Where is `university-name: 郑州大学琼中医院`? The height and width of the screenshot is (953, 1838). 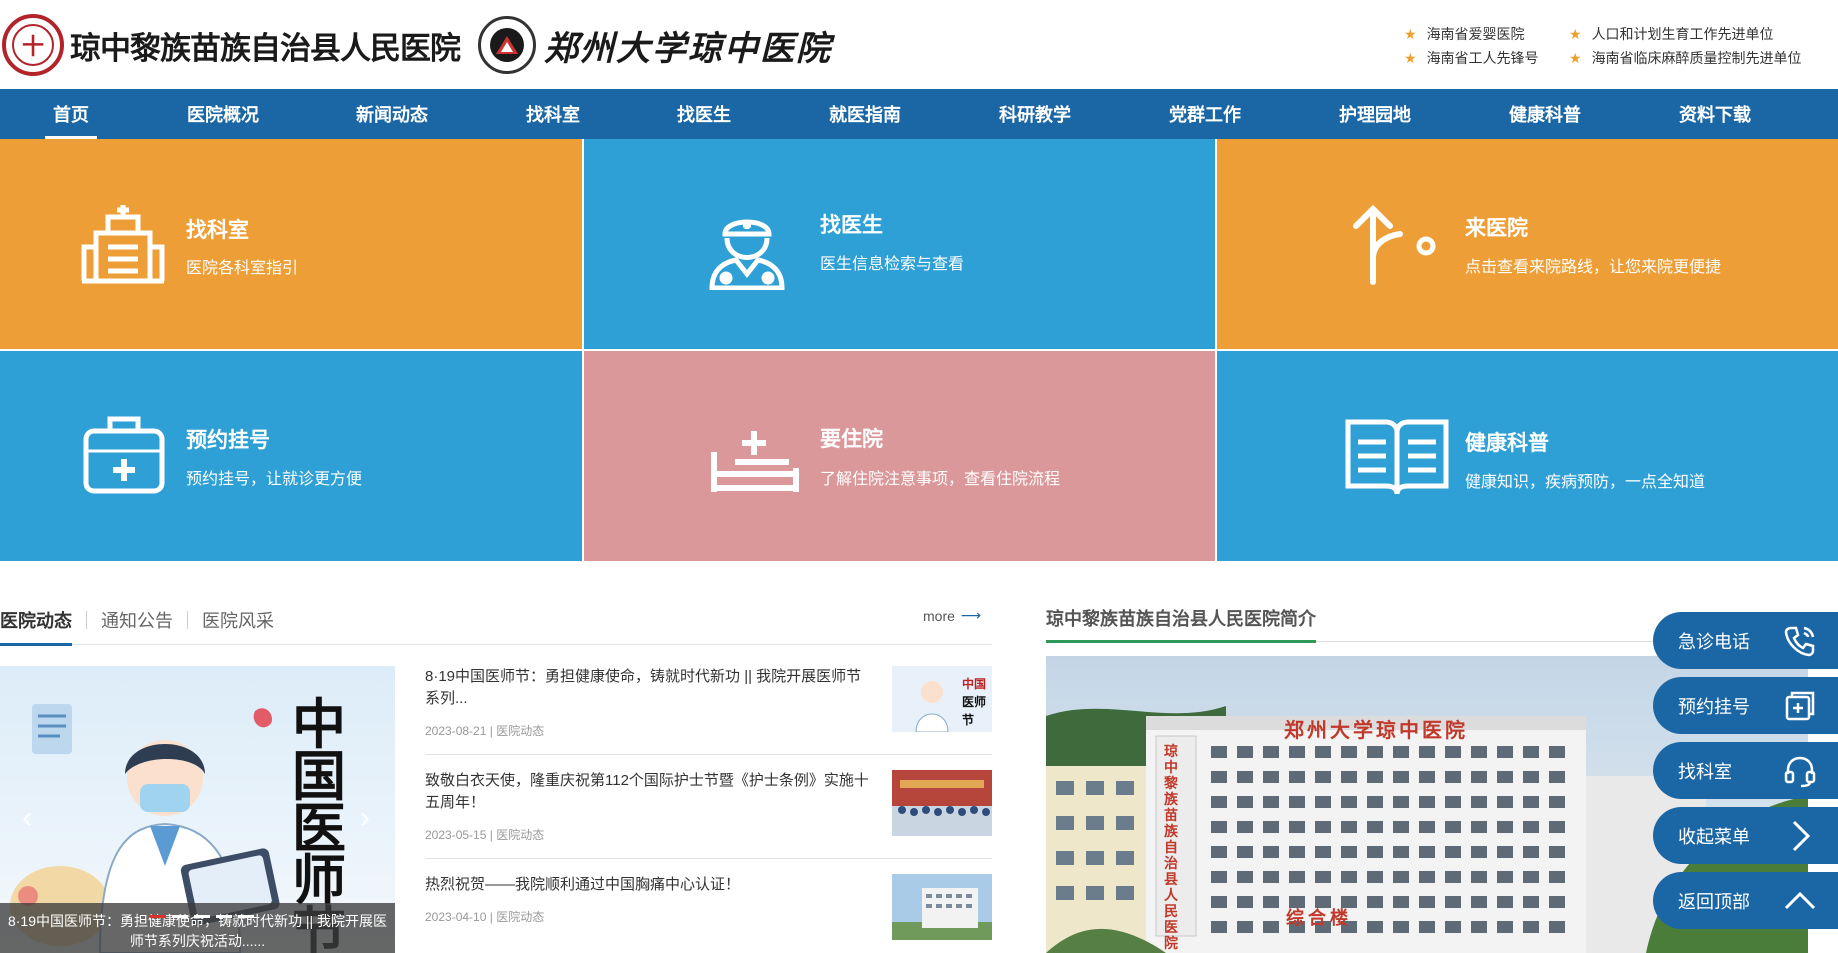 university-name: 郑州大学琼中医院 is located at coordinates (688, 48).